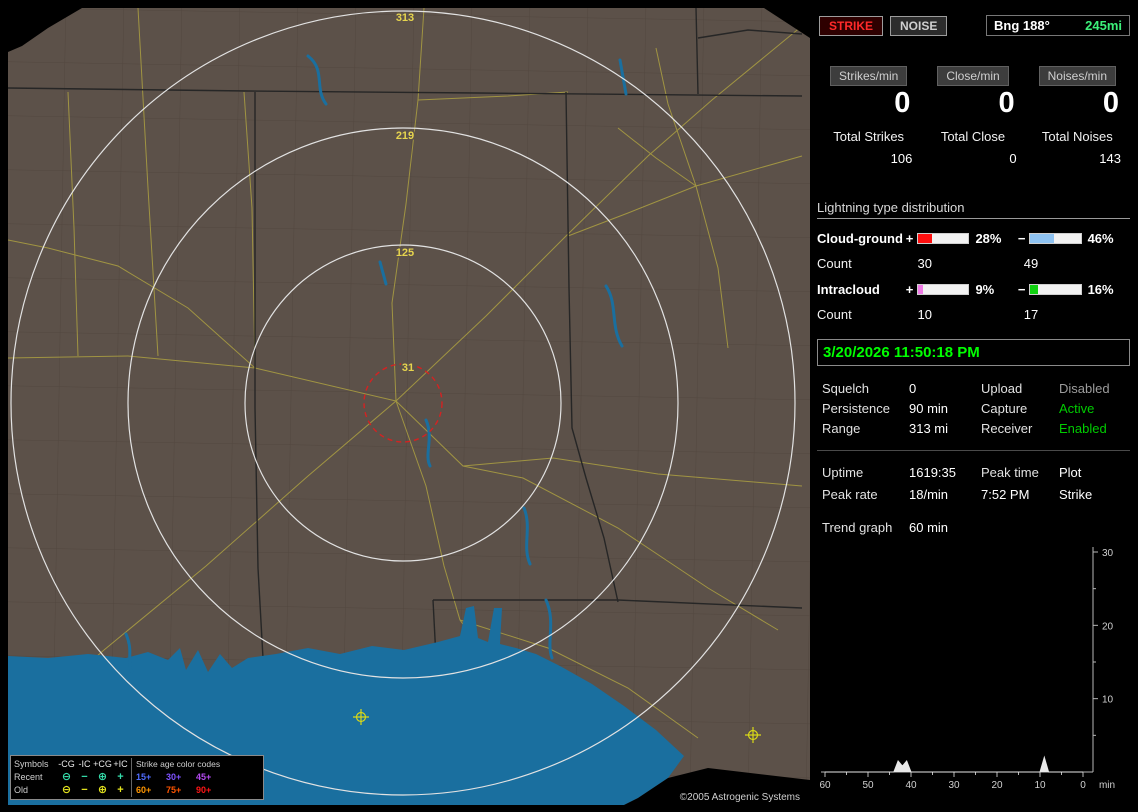 This screenshot has height=812, width=1138. Describe the element at coordinates (405, 18) in the screenshot. I see `ring-label-outer: 313` at that location.